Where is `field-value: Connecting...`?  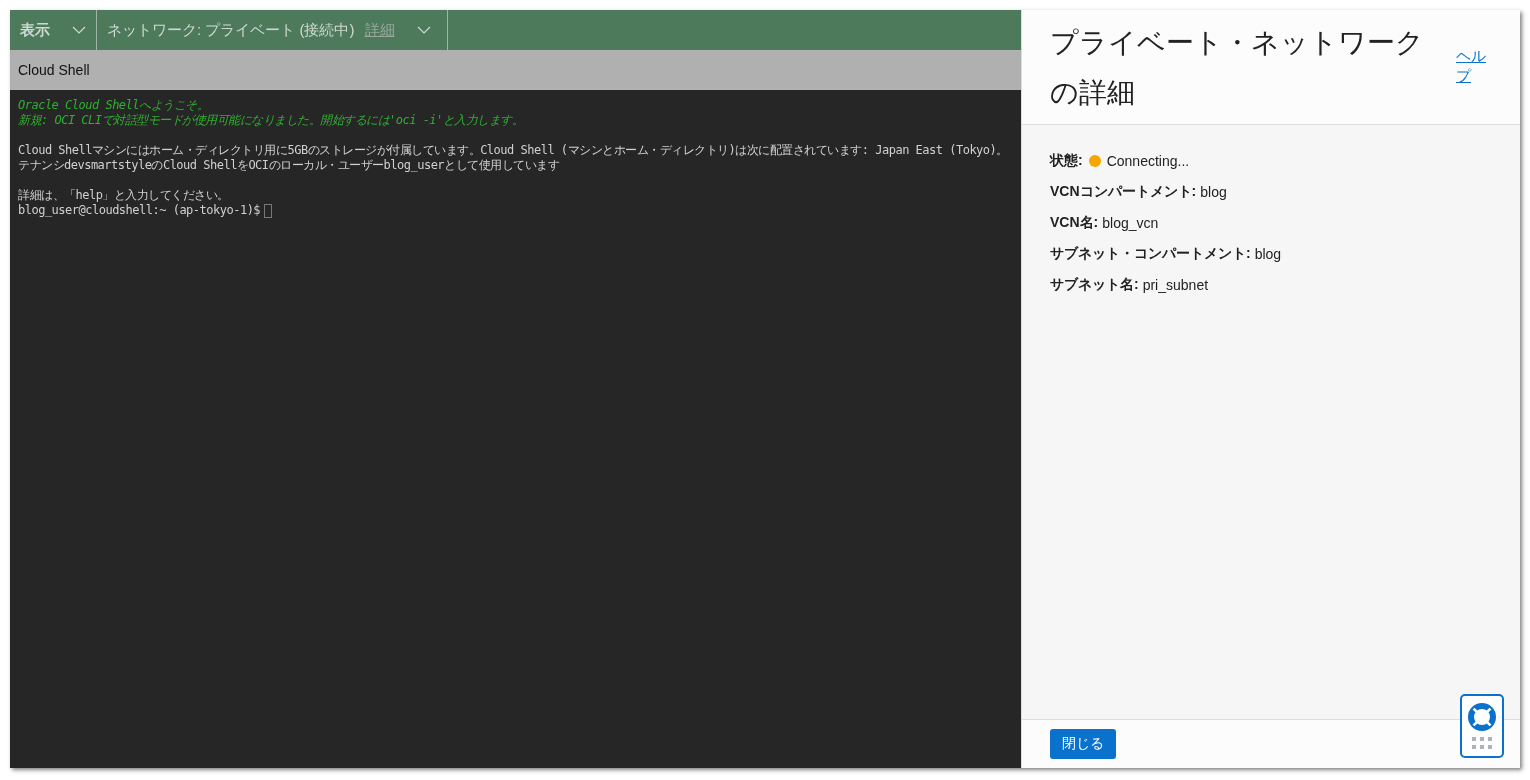 field-value: Connecting... is located at coordinates (1148, 160).